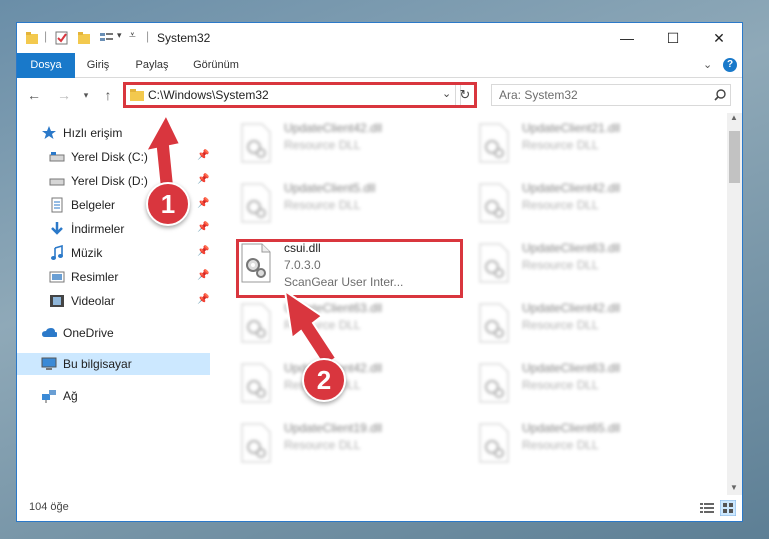 The height and width of the screenshot is (539, 769). What do you see at coordinates (168, 204) in the screenshot?
I see `step-marker-1: 1` at bounding box center [168, 204].